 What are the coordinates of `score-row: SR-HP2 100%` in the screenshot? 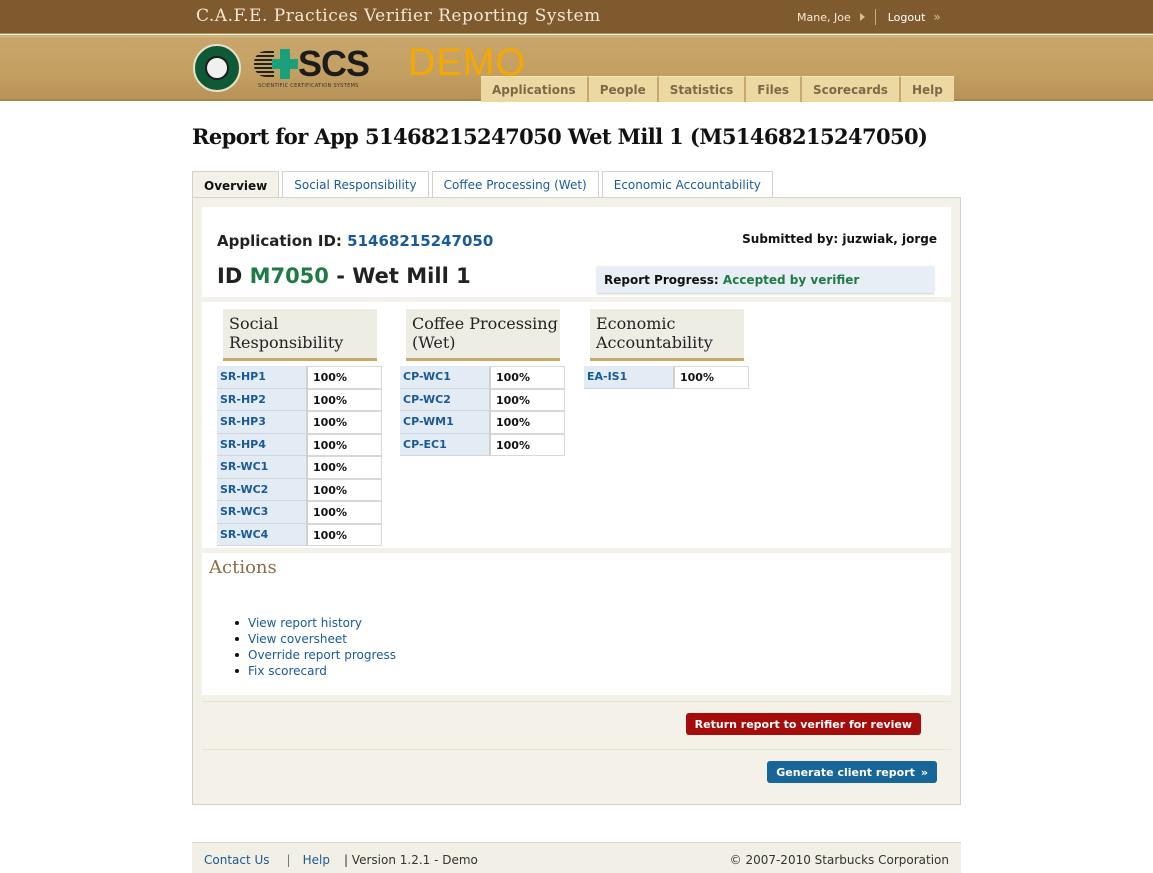 It's located at (299, 399).